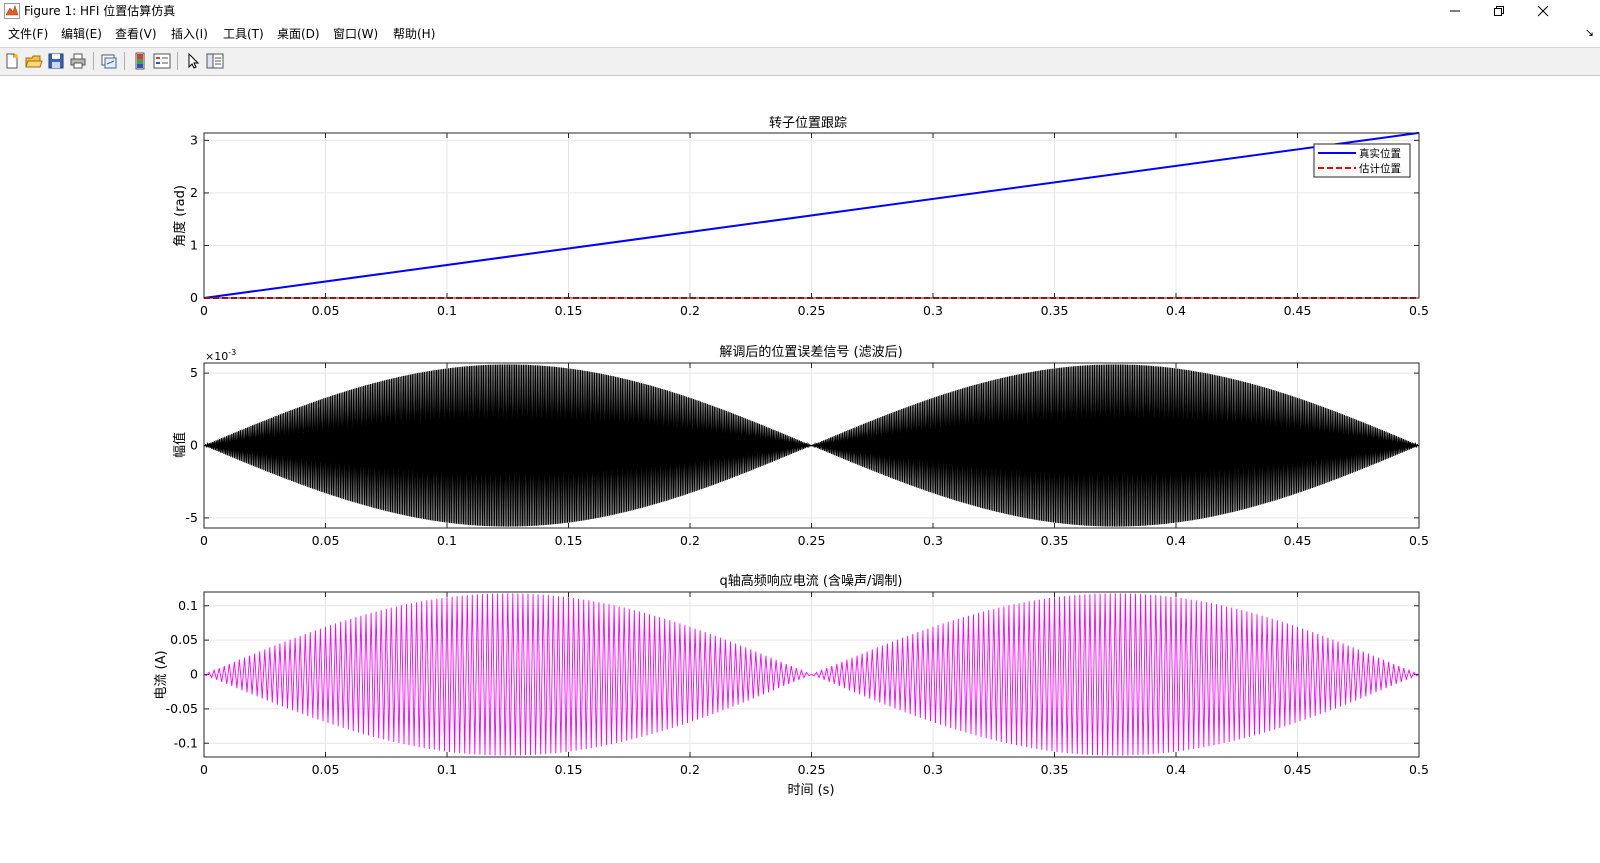 The width and height of the screenshot is (1600, 863). What do you see at coordinates (1499, 11) in the screenshot?
I see `restore-icon` at bounding box center [1499, 11].